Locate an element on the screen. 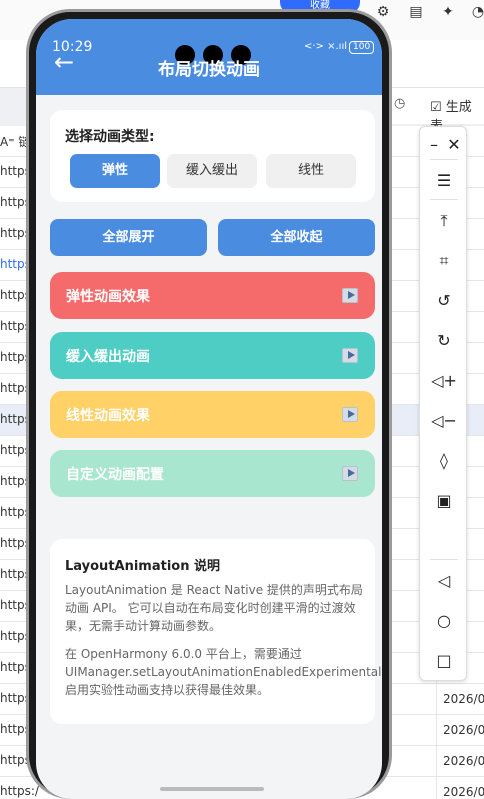  volume-up-icon: ◁+ is located at coordinates (444, 380).